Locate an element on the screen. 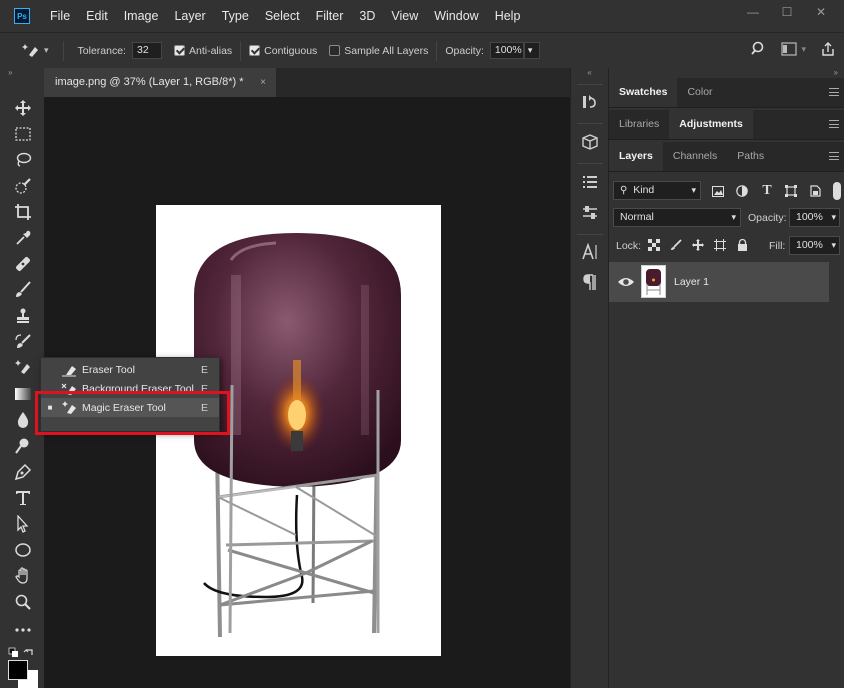 This screenshot has width=844, height=688. filter-smart-object-icon is located at coordinates (815, 191).